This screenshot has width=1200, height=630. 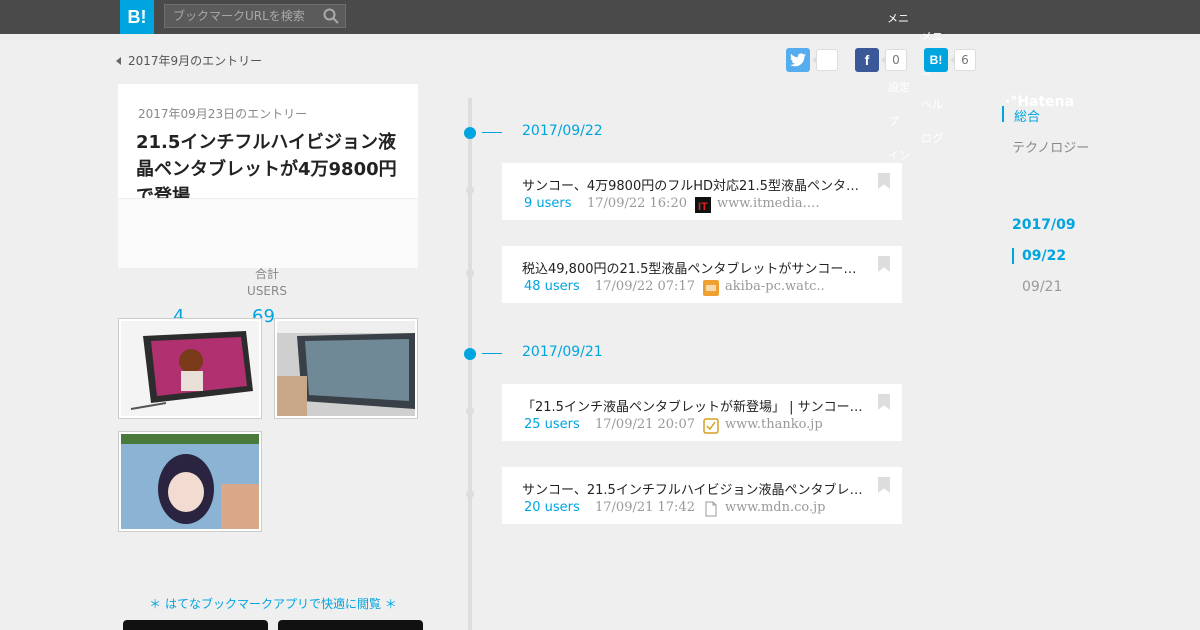 What do you see at coordinates (1044, 256) in the screenshot?
I see `archive-day: 09/22` at bounding box center [1044, 256].